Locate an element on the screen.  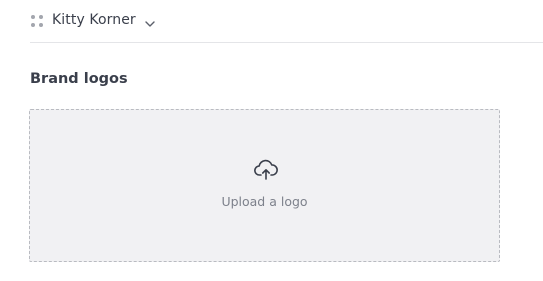
upload-logo-label: Upload a logo is located at coordinates (264, 201).